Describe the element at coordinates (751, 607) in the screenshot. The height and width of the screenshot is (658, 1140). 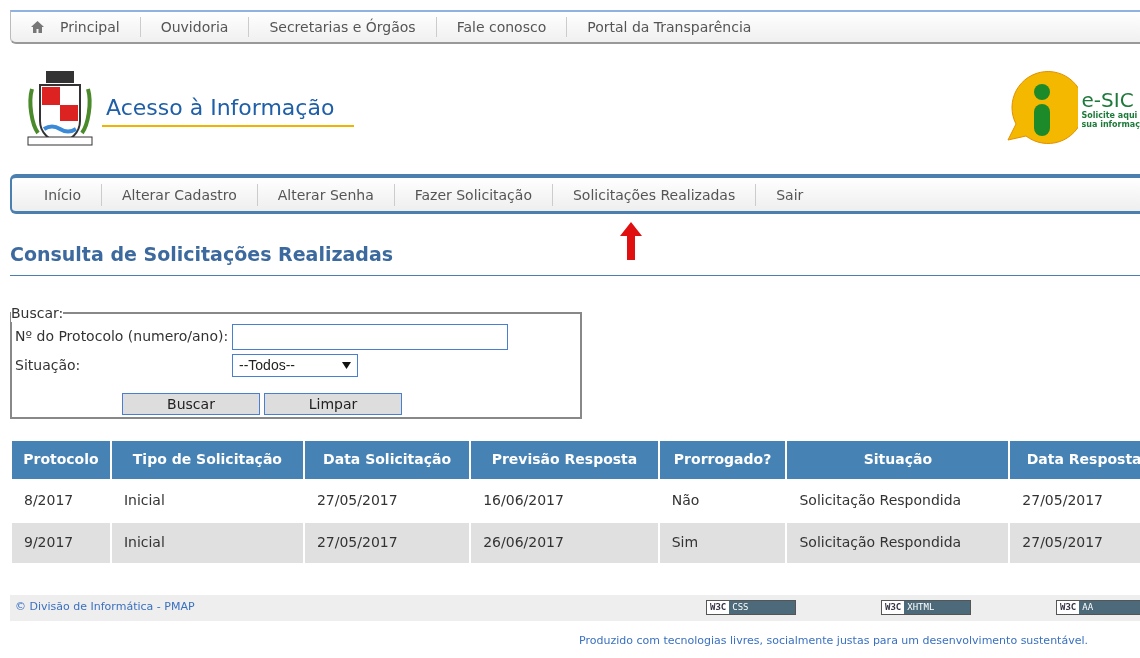
I see `w3c-badge: W3C CSS` at that location.